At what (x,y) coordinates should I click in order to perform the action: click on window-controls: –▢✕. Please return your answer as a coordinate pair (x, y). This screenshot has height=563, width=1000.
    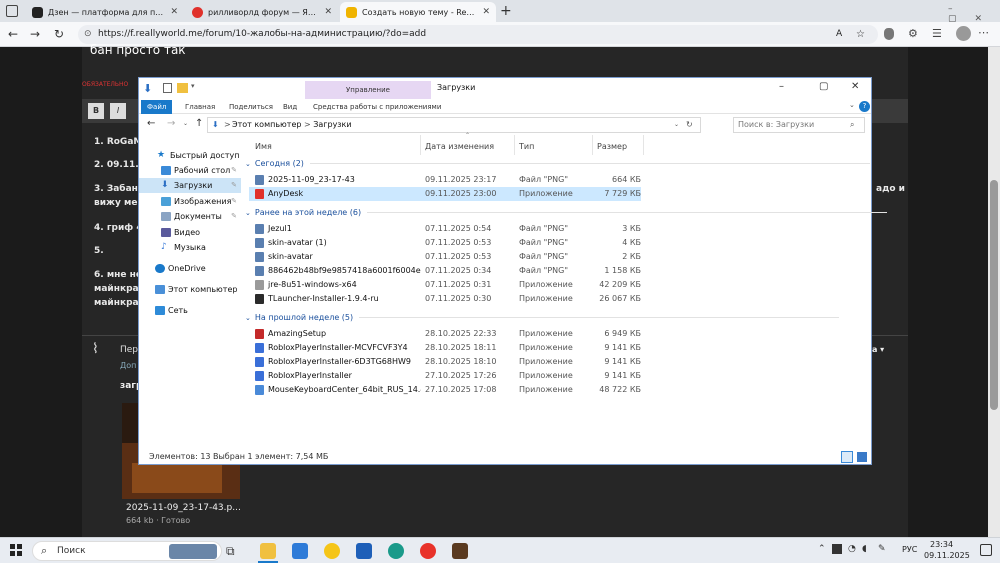
    Looking at the image, I should click on (974, 14).